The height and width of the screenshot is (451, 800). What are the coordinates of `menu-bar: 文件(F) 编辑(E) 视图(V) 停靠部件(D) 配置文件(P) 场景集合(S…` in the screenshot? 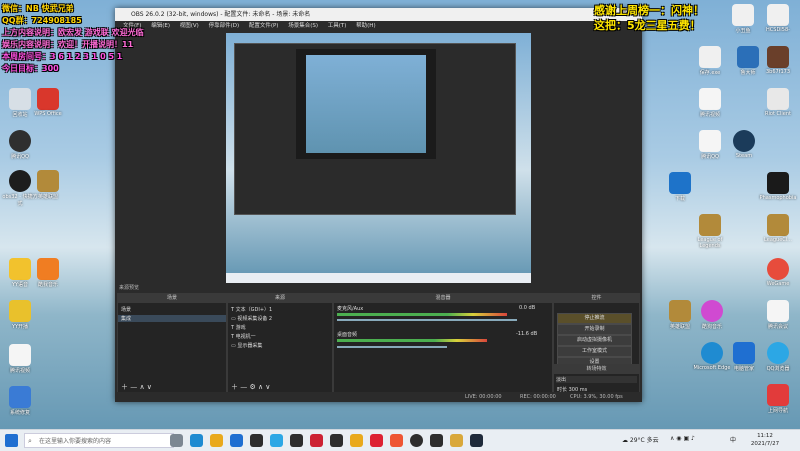 It's located at (378, 26).